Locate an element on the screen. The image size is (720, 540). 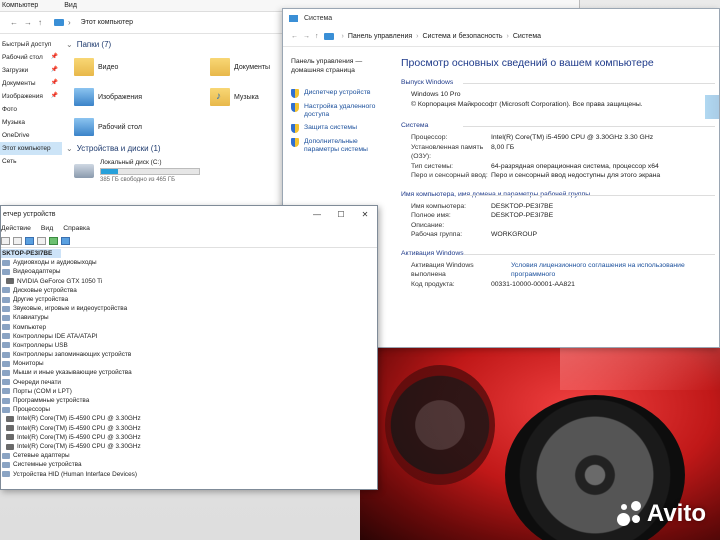
sidebar-item: Сеть is located at coordinates (31, 161).